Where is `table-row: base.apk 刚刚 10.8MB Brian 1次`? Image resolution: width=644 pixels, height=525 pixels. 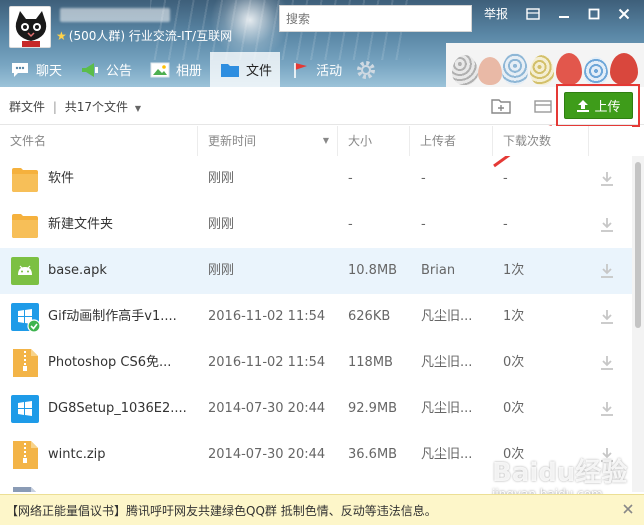 table-row: base.apk 刚刚 10.8MB Brian 1次 is located at coordinates (316, 271).